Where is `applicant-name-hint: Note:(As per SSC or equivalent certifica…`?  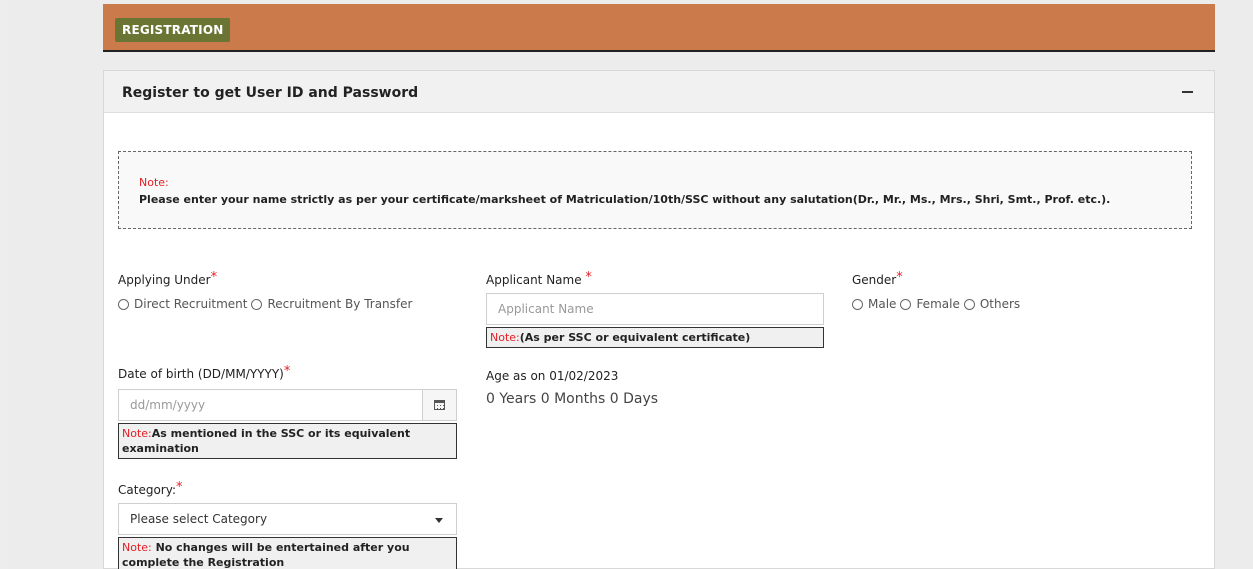 applicant-name-hint: Note:(As per SSC or equivalent certifica… is located at coordinates (655, 337).